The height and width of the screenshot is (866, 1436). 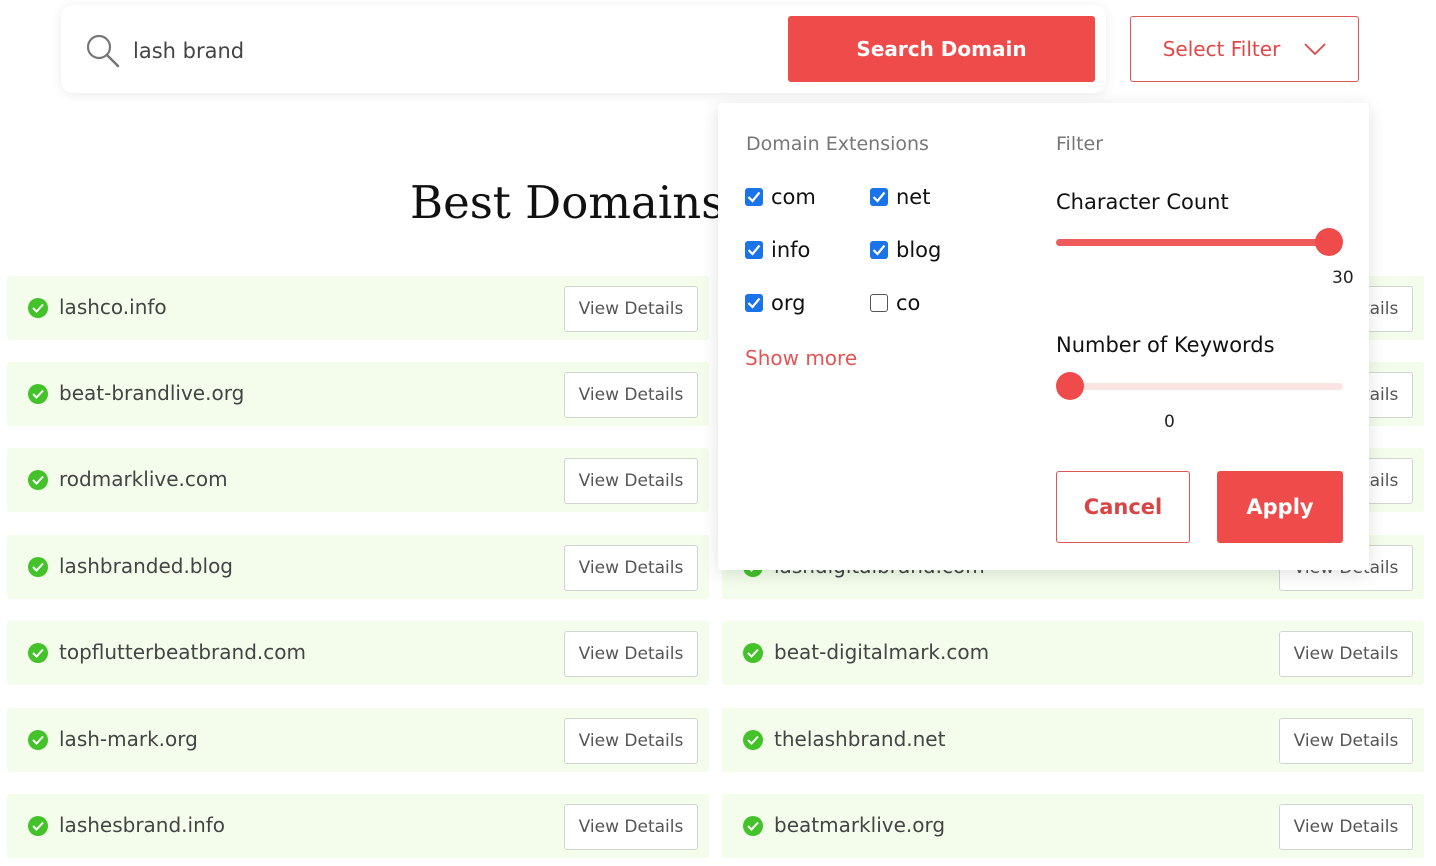 I want to click on keywords-slider, so click(x=1199, y=386).